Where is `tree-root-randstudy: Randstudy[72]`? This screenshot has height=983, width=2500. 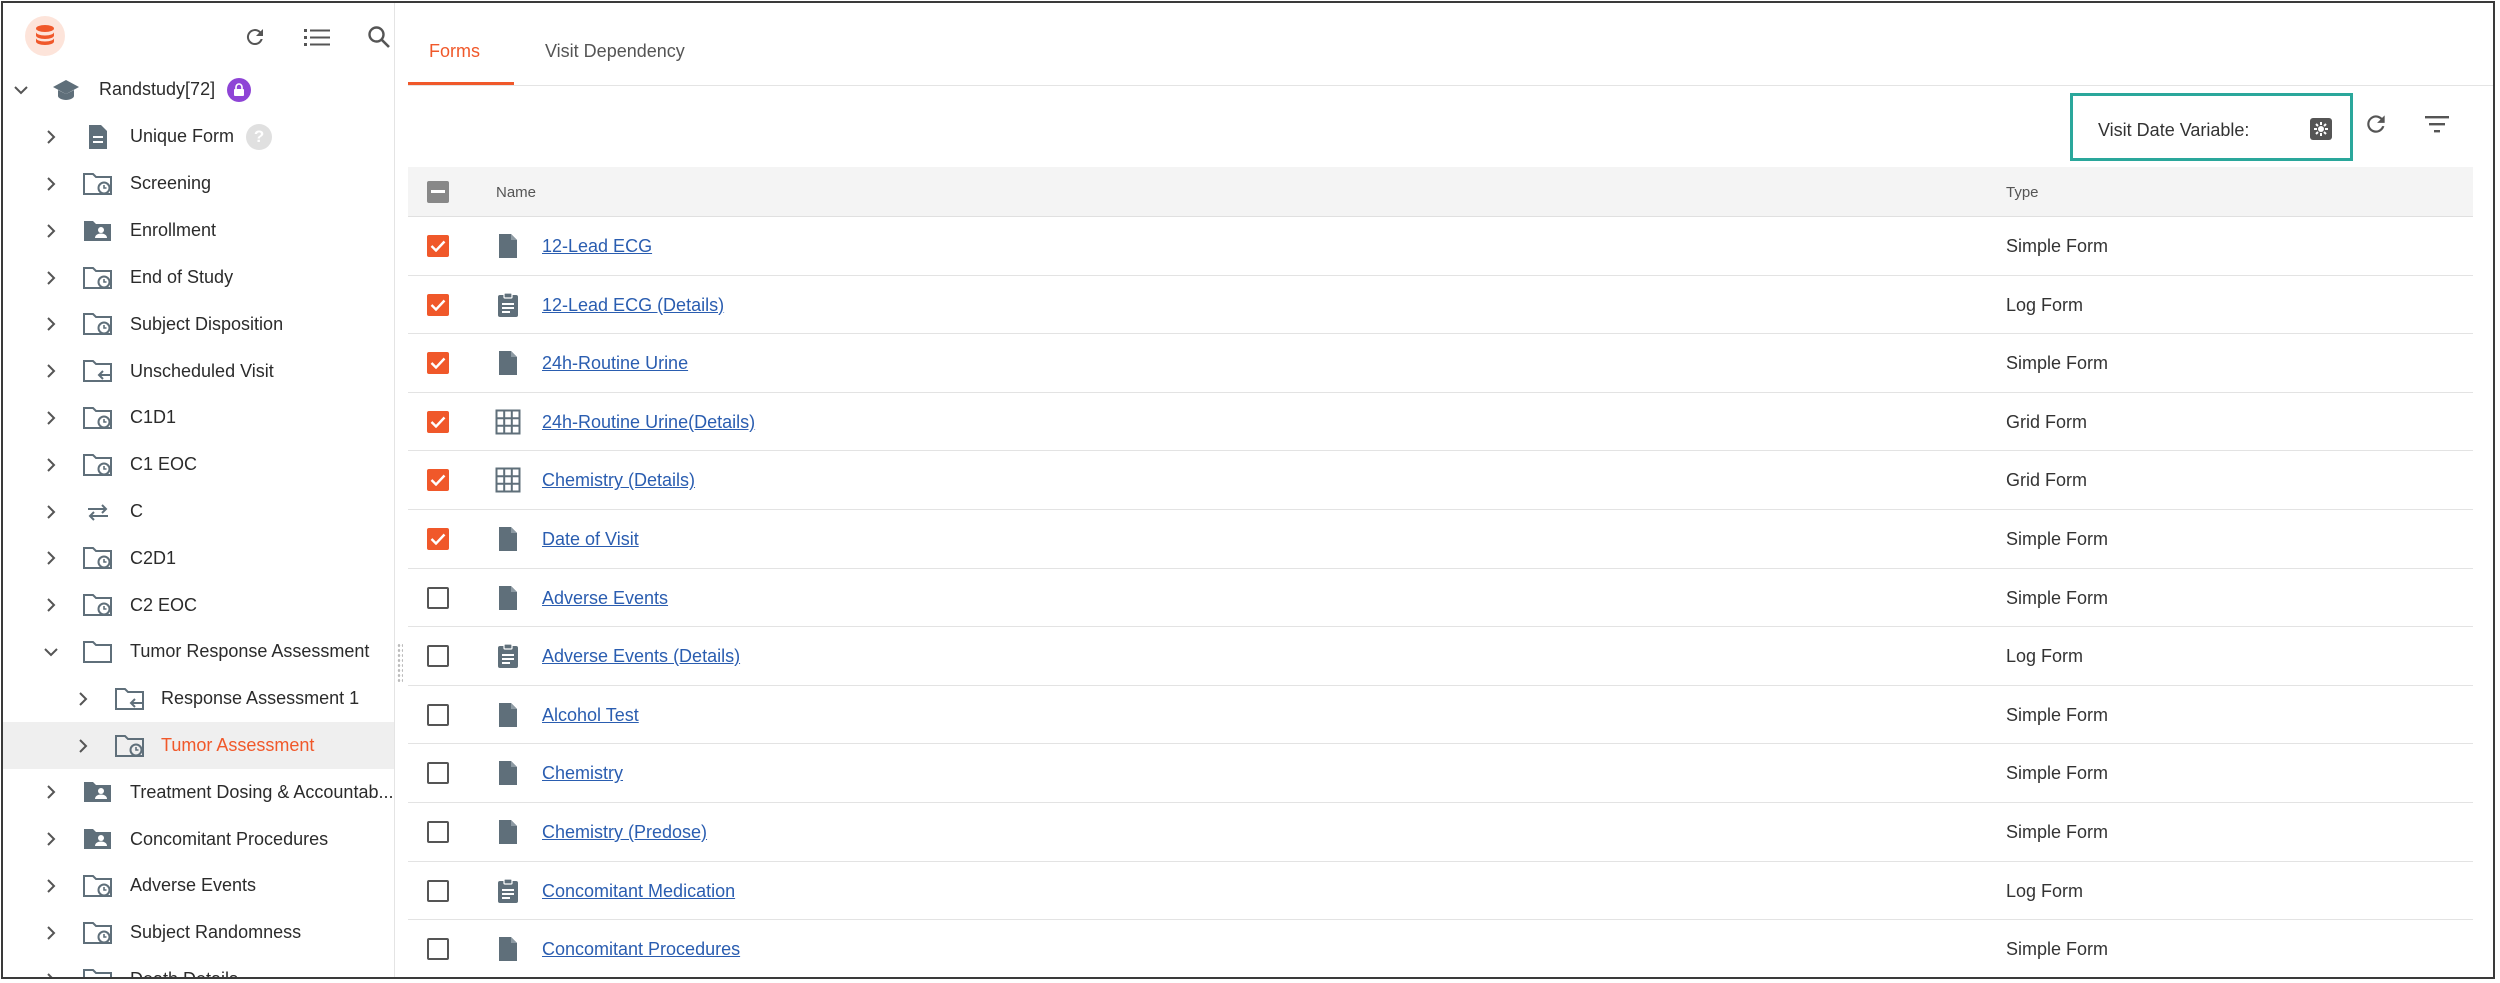
tree-root-randstudy: Randstudy[72] is located at coordinates (198, 90).